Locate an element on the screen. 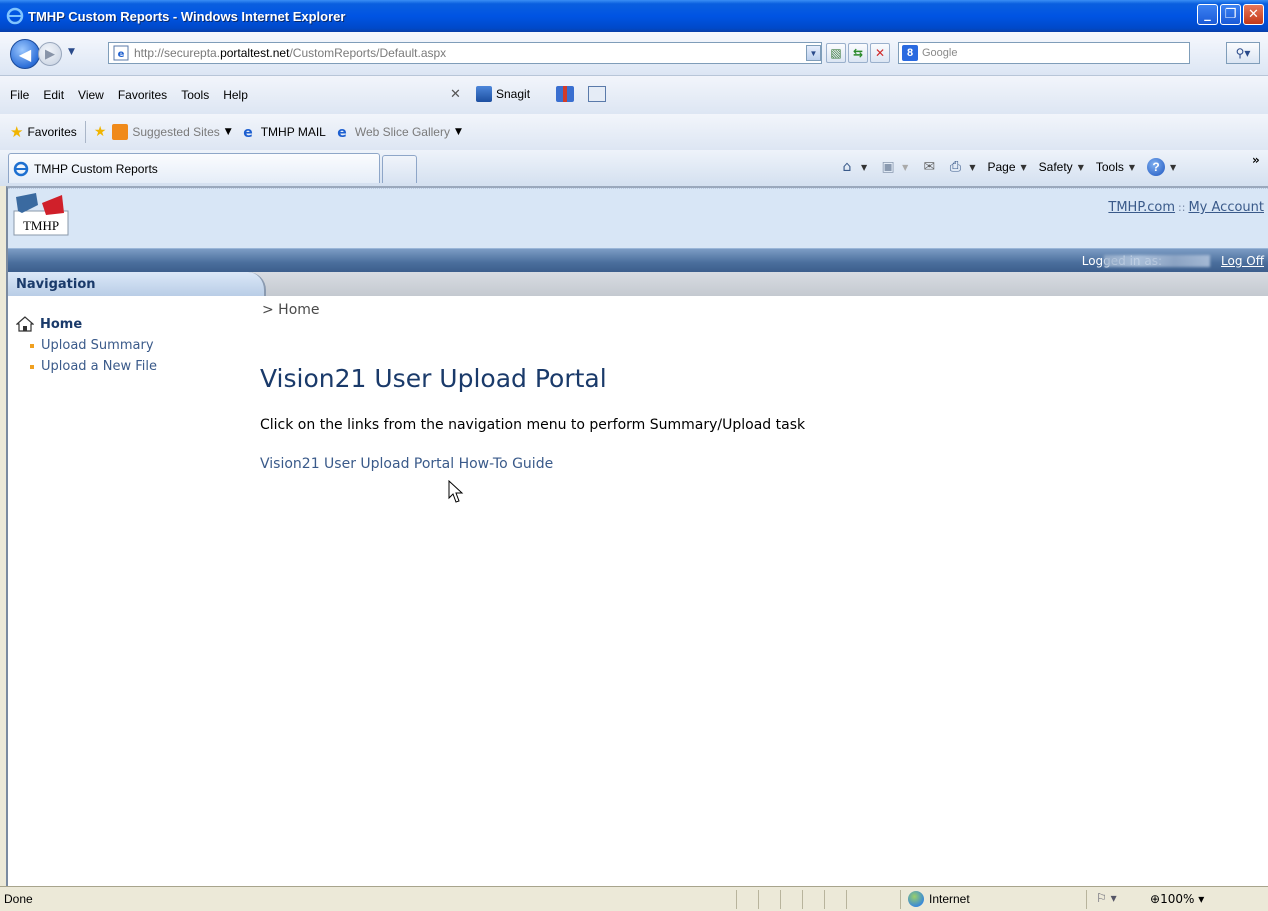 The image size is (1268, 911). protected-mode-icon: ⚐ ▾ is located at coordinates (1106, 898).